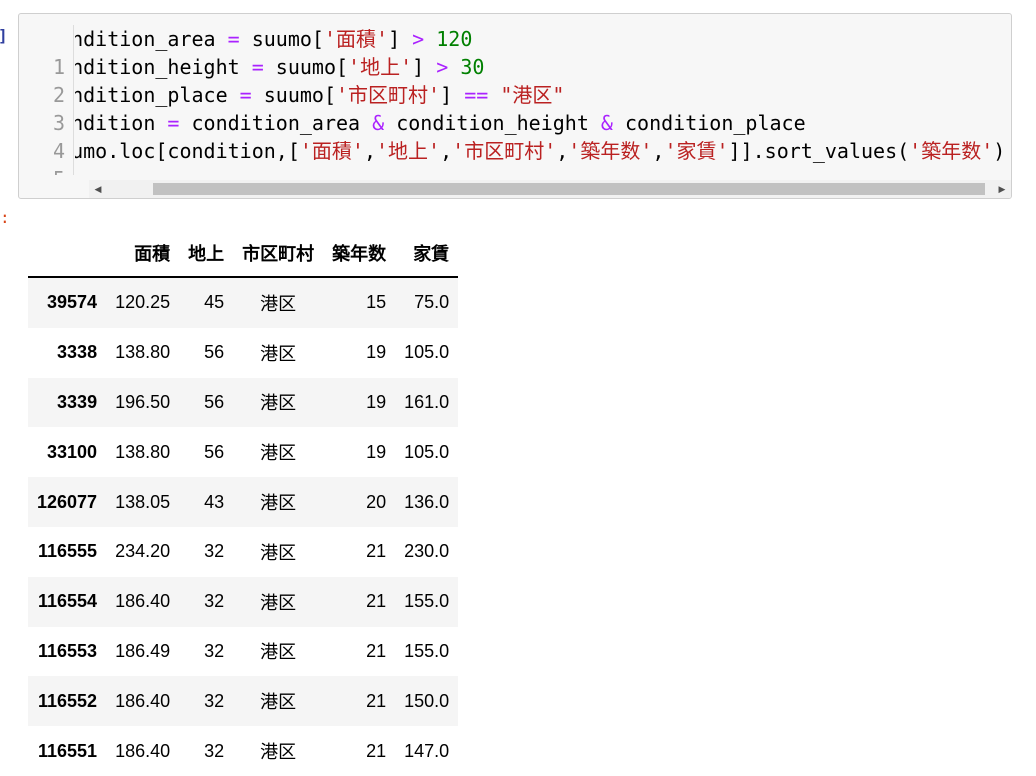 The image size is (1036, 776). What do you see at coordinates (68, 601) in the screenshot?
I see `row-index: 116554` at bounding box center [68, 601].